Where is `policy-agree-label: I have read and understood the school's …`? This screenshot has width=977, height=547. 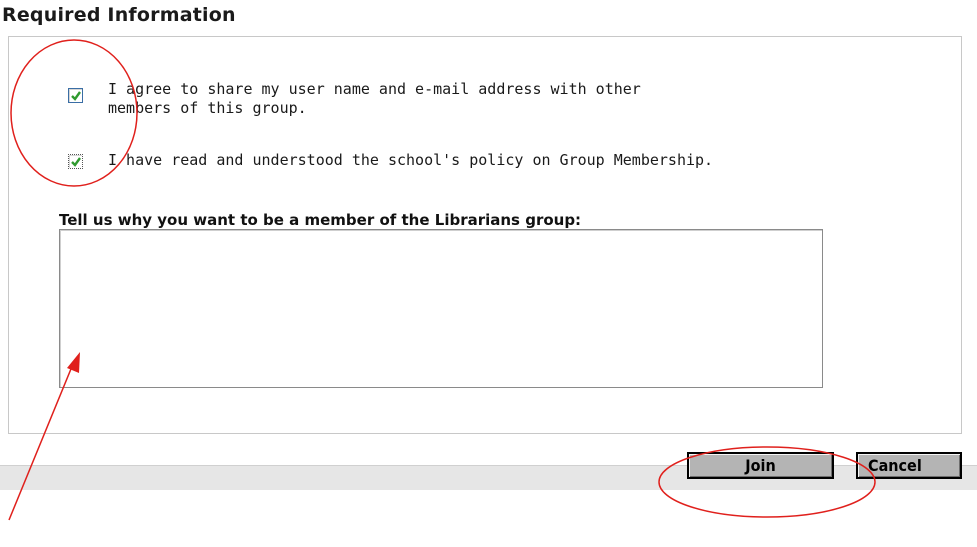
policy-agree-label: I have read and understood the school's … is located at coordinates (411, 160).